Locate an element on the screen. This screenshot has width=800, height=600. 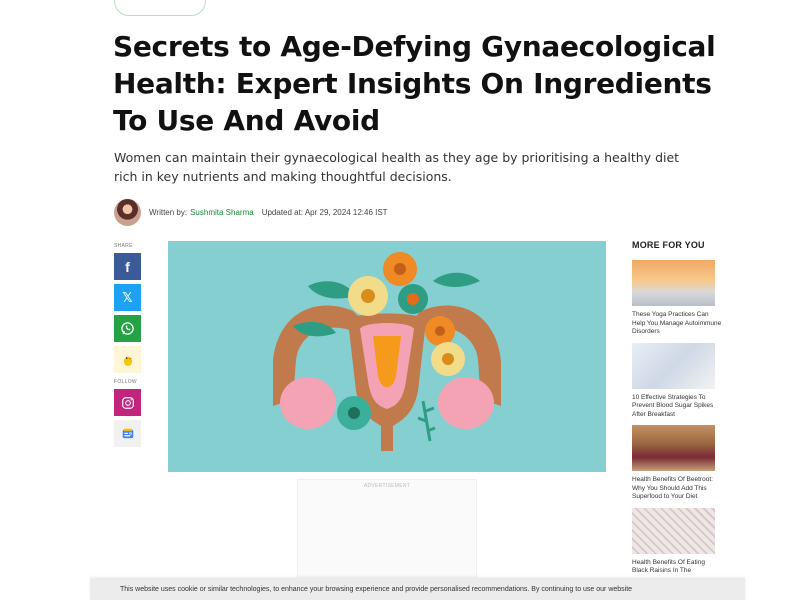
instagram-icon is located at coordinates (127, 402).